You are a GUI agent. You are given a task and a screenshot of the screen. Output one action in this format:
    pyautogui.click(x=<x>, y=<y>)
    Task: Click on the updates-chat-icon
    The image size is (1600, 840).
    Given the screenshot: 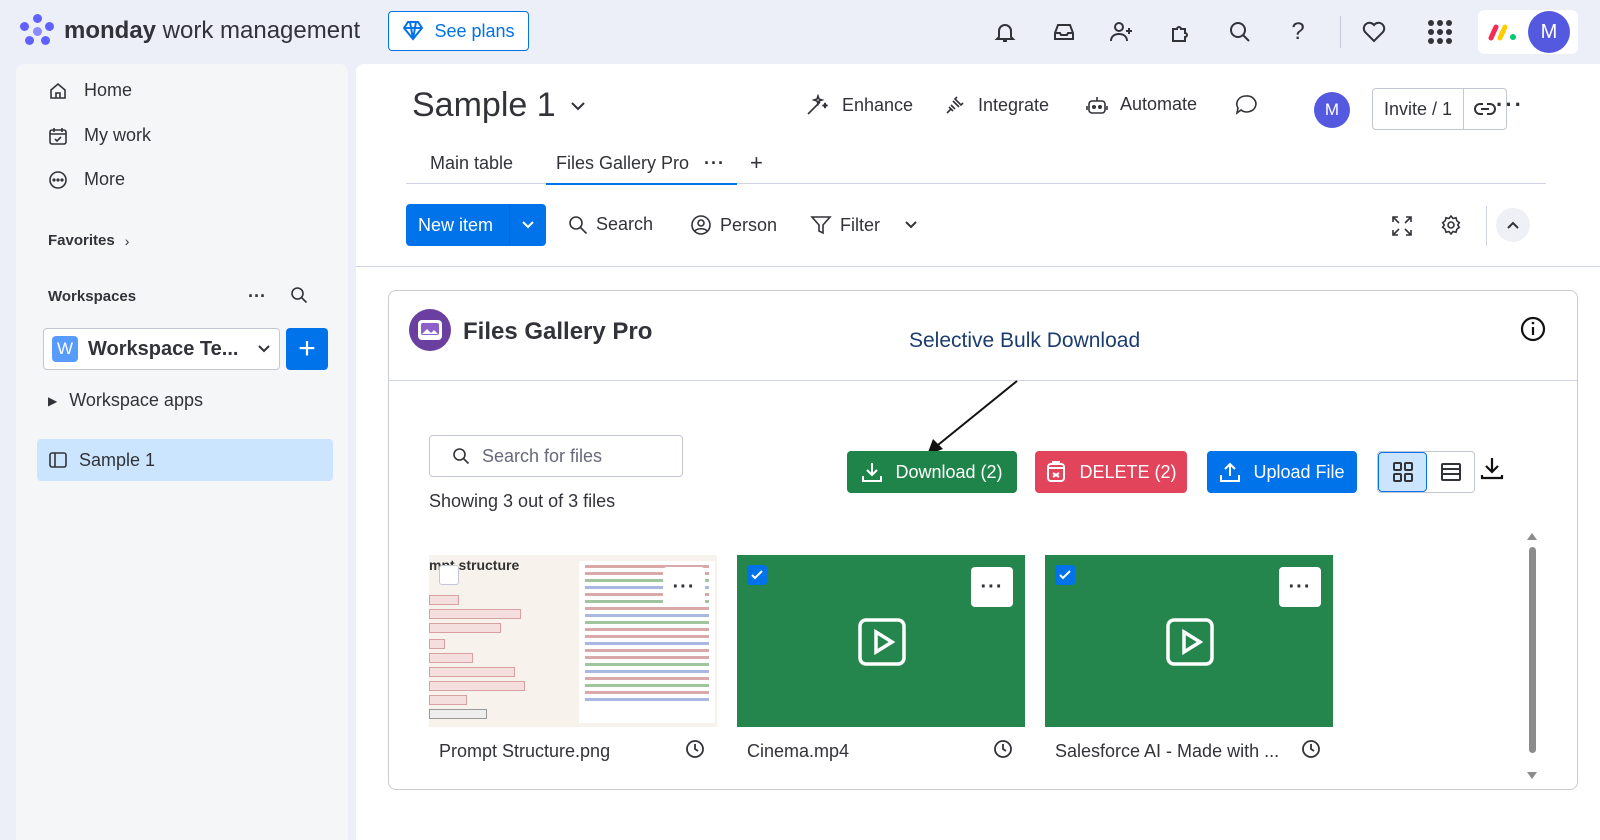 What is the action you would take?
    pyautogui.click(x=1246, y=105)
    